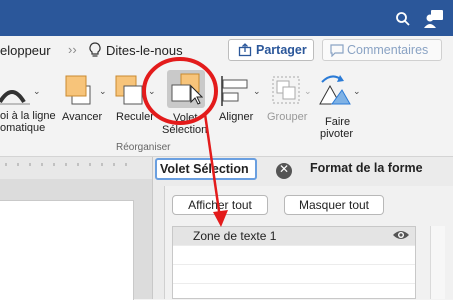  What do you see at coordinates (66, 164) in the screenshot?
I see `ruler-ticks` at bounding box center [66, 164].